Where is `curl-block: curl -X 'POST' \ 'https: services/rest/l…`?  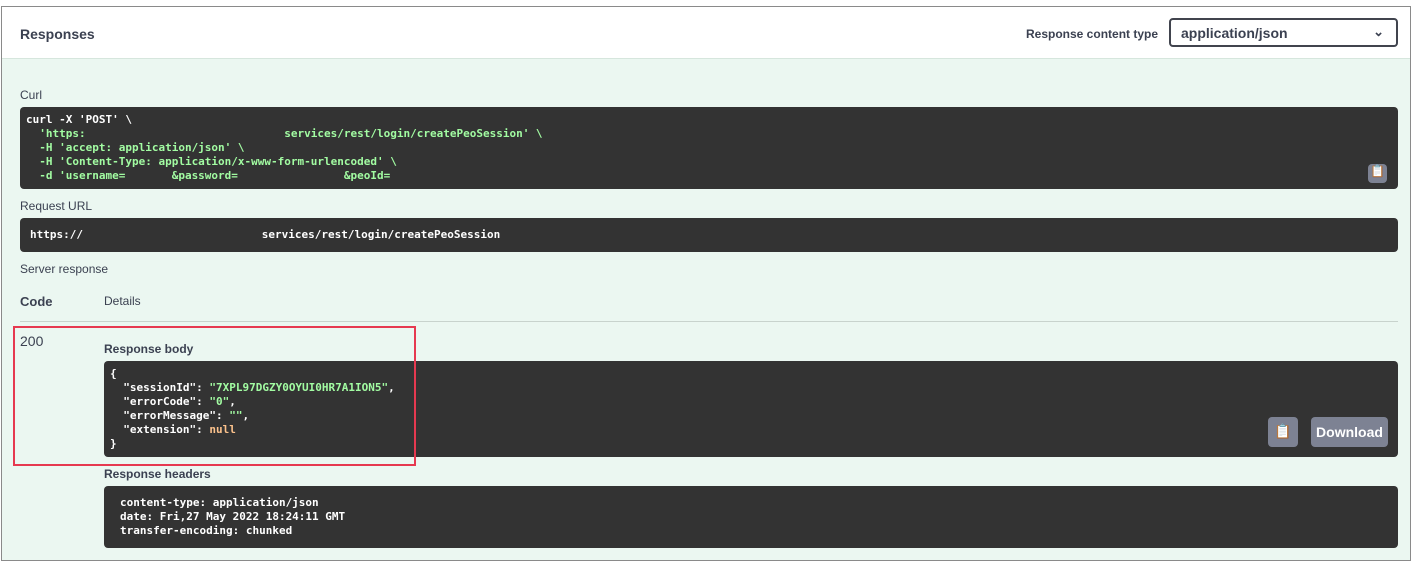
curl-block: curl -X 'POST' \ 'https: services/rest/l… is located at coordinates (709, 148).